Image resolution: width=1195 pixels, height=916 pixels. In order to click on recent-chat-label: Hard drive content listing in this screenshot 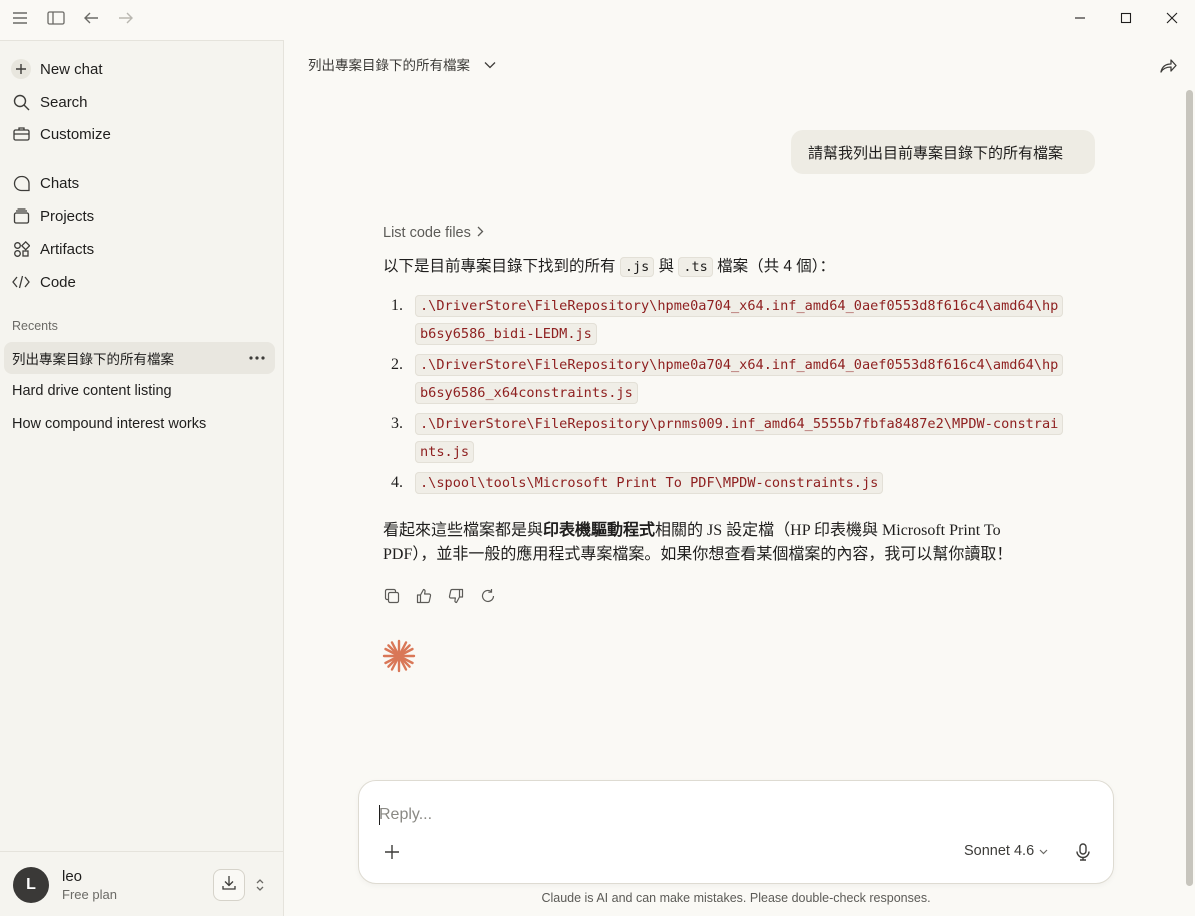, I will do `click(92, 391)`.